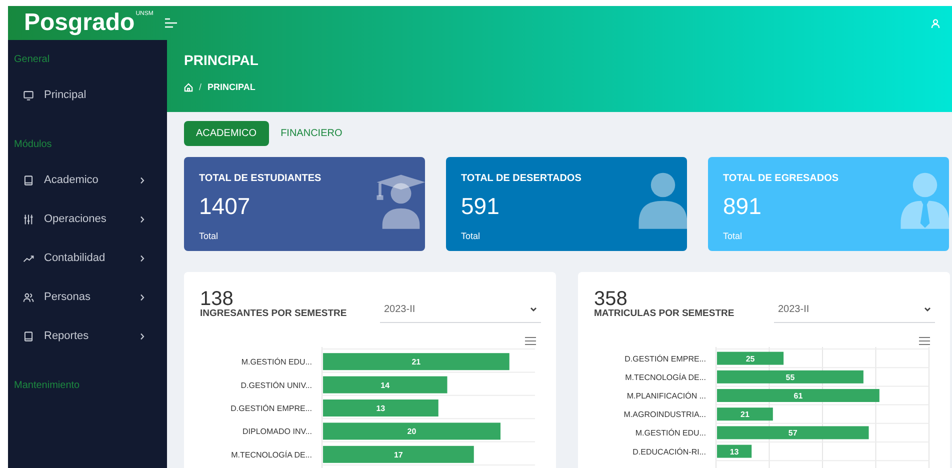 The width and height of the screenshot is (952, 468). I want to click on data-label: 57, so click(793, 433).